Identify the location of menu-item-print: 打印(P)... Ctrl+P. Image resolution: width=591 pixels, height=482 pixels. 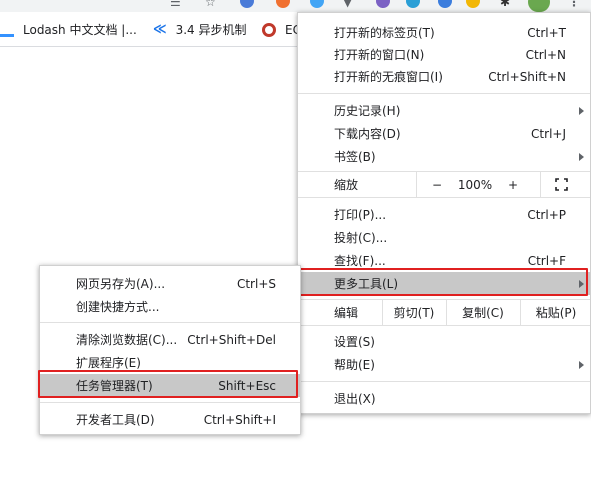
(444, 214).